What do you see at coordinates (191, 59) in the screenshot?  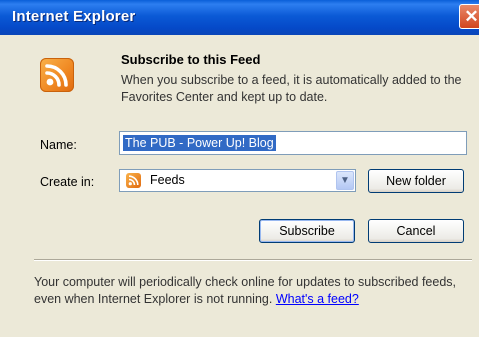 I see `dialog-heading: Subscribe to this Feed` at bounding box center [191, 59].